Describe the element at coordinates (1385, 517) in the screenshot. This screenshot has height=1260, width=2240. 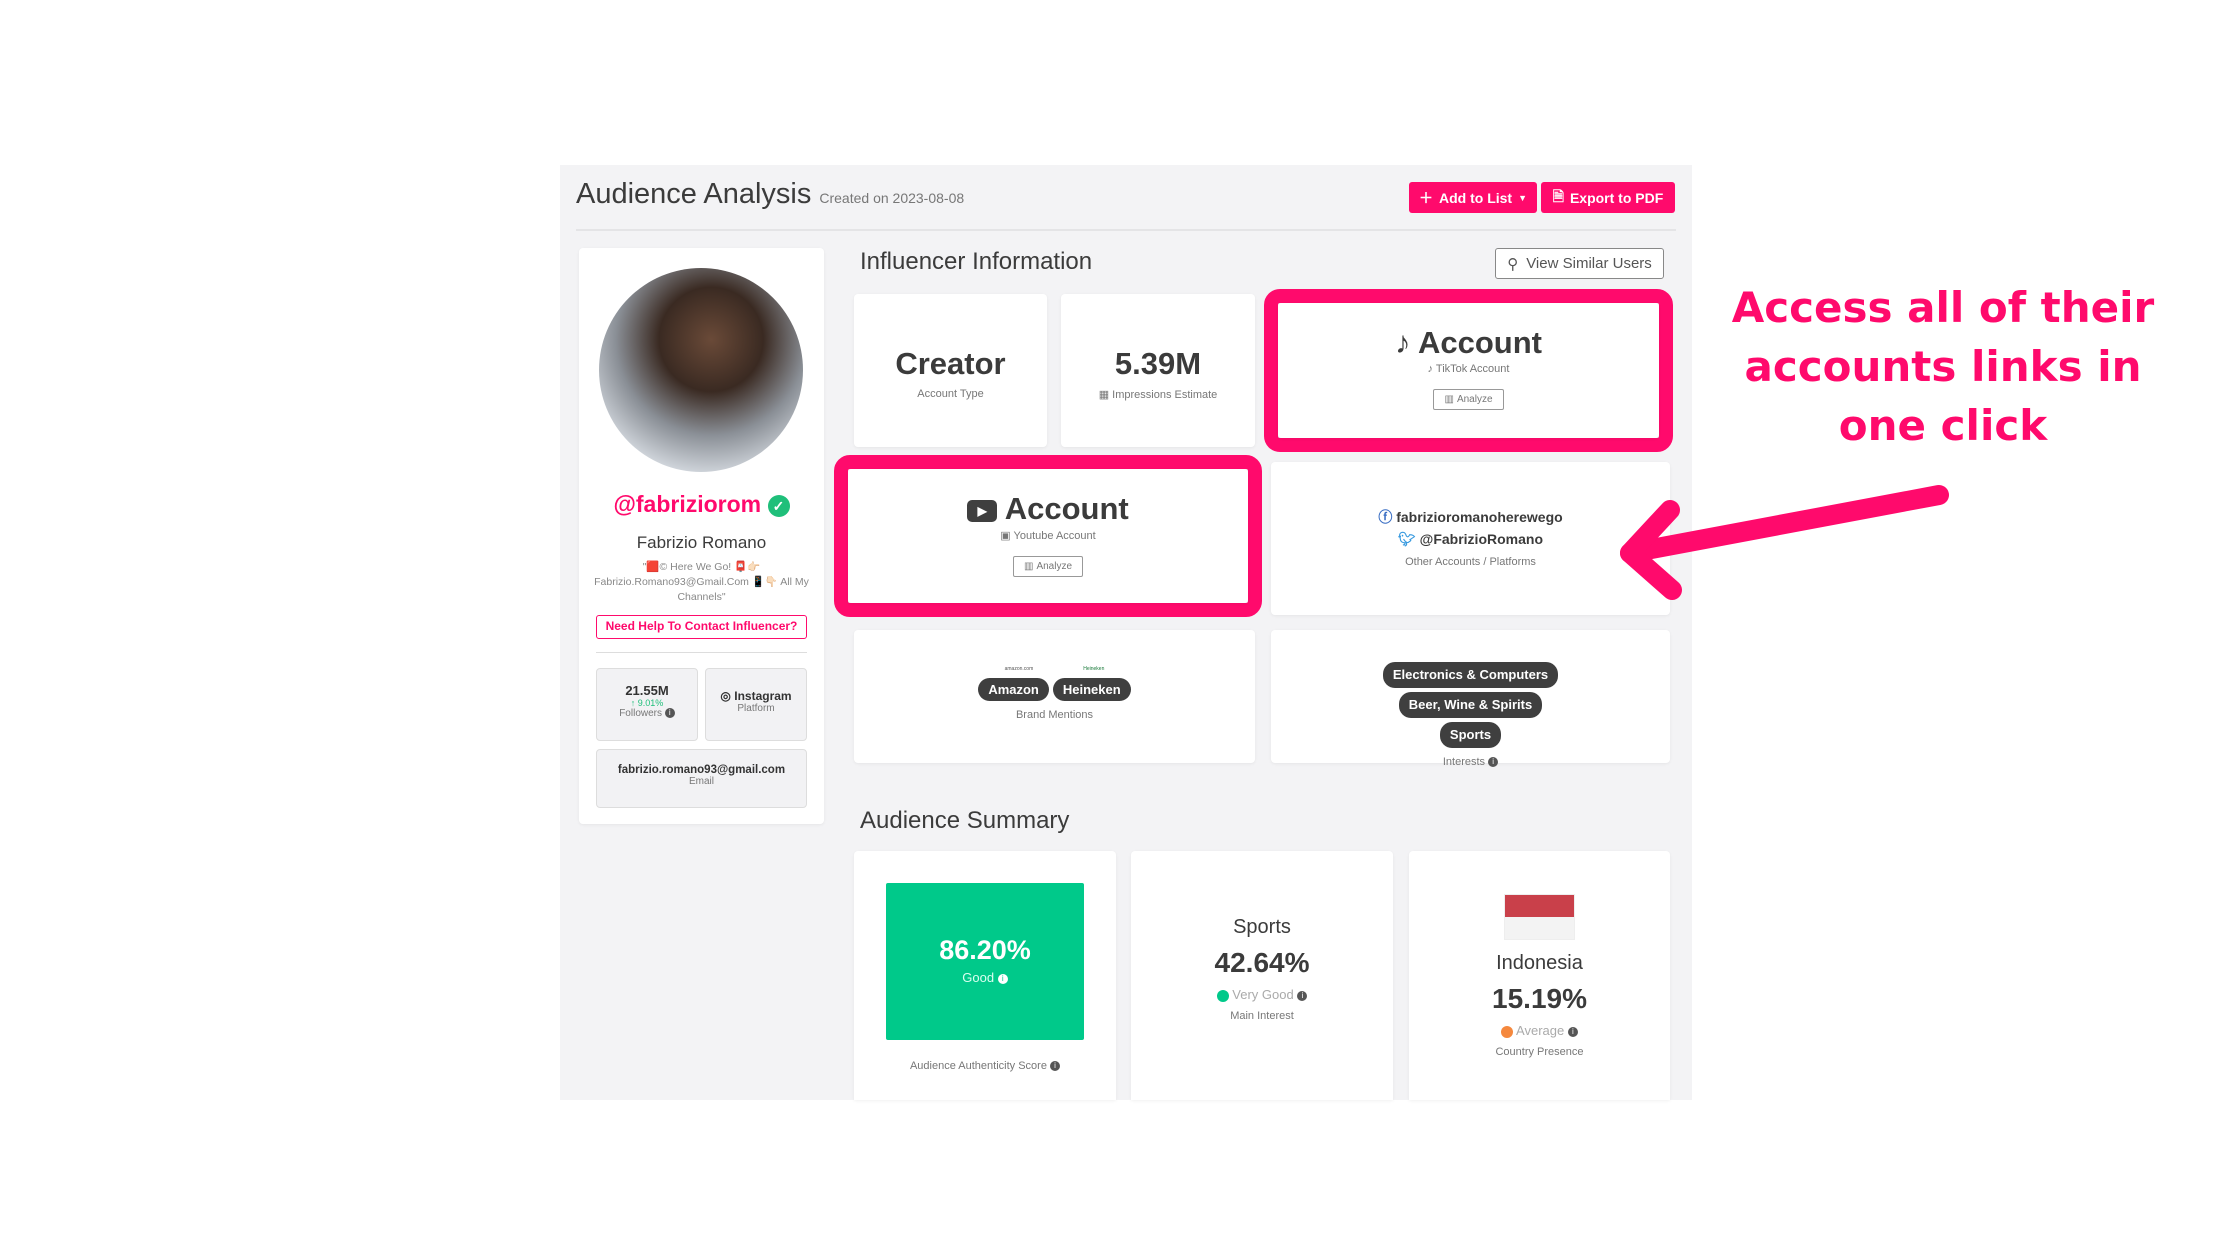
I see `facebook-icon: ⓕ` at that location.